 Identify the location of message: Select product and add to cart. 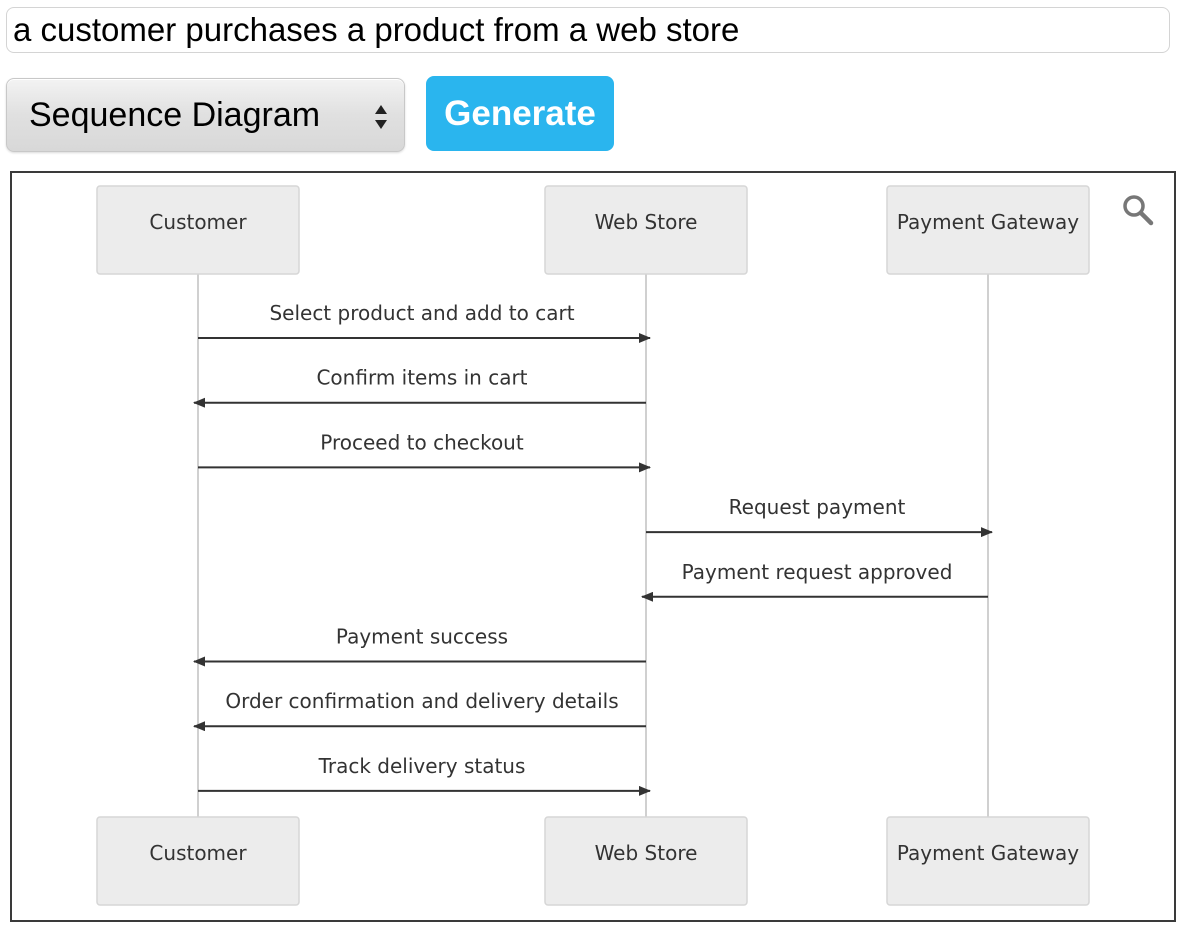
(424, 322).